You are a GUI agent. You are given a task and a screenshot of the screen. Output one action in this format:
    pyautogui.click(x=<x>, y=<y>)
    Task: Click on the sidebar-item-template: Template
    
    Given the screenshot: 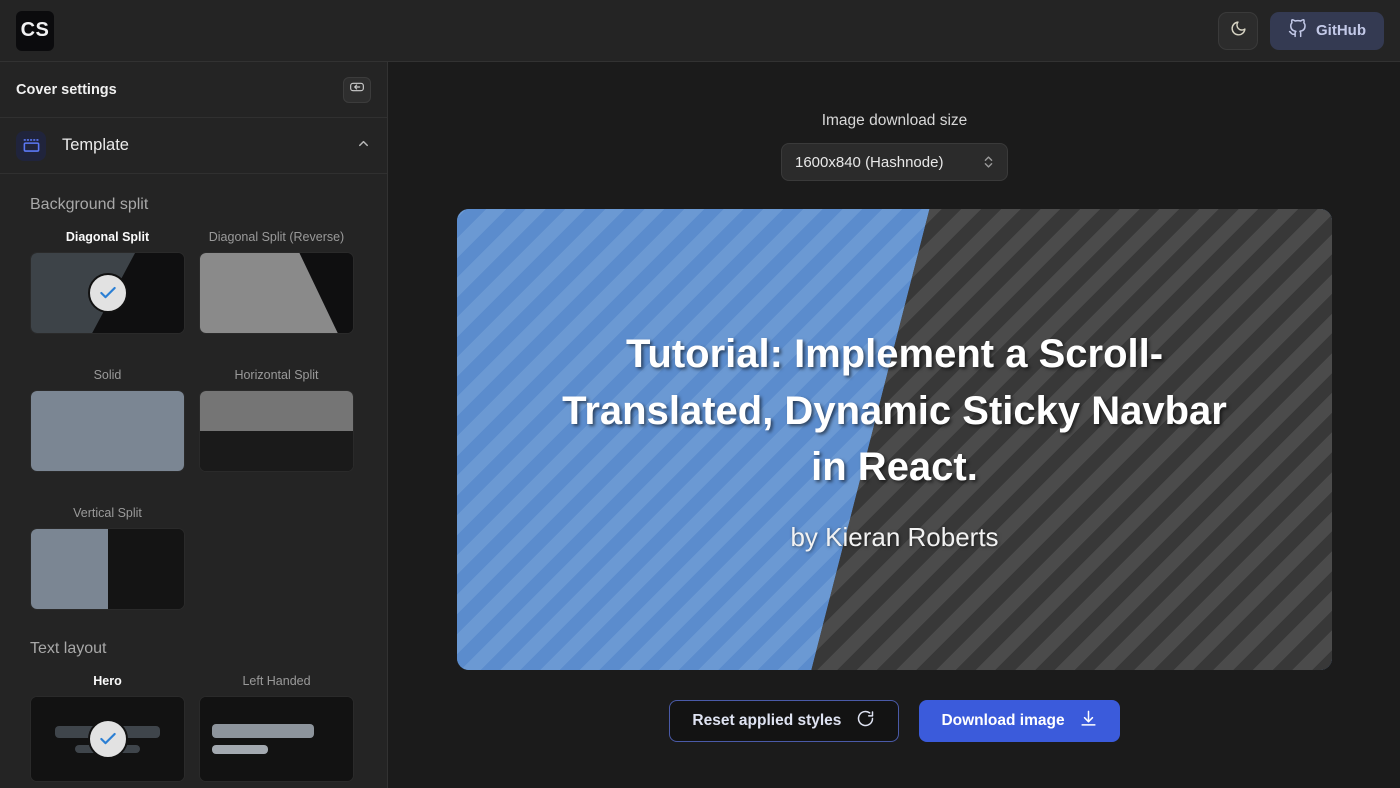 What is the action you would take?
    pyautogui.click(x=193, y=146)
    